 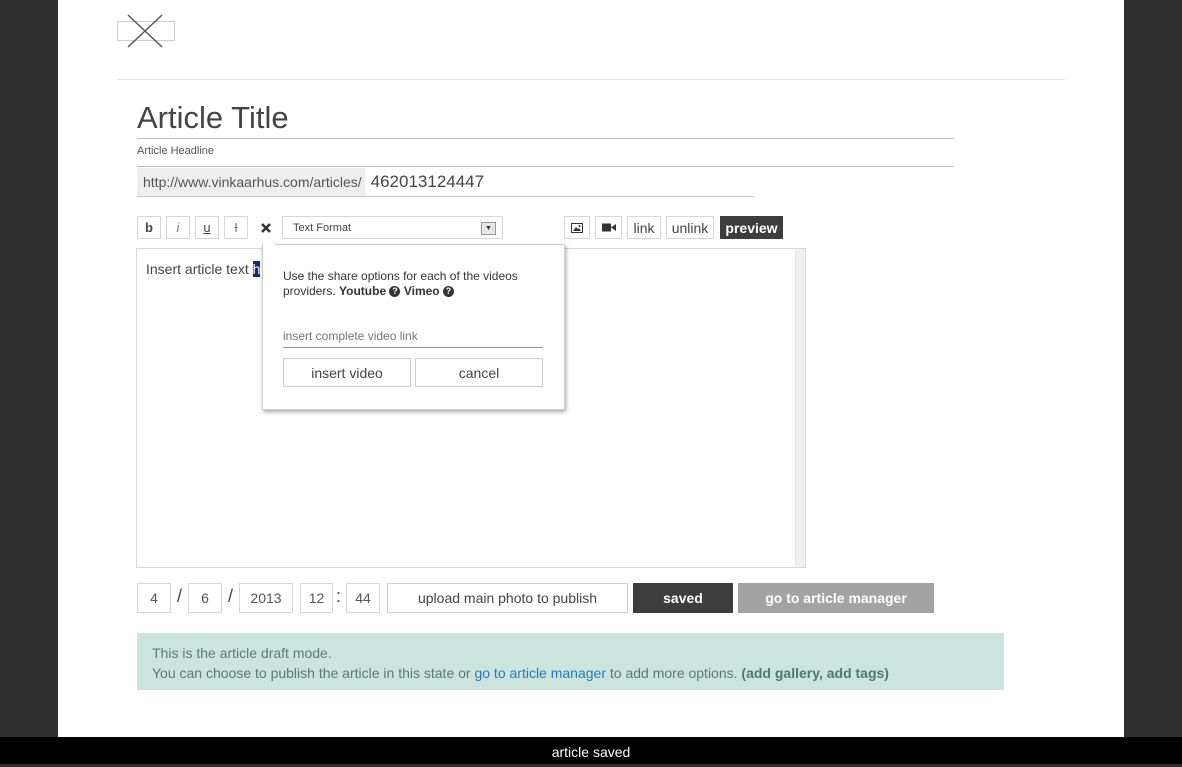 What do you see at coordinates (207, 227) in the screenshot?
I see `underline-button: u` at bounding box center [207, 227].